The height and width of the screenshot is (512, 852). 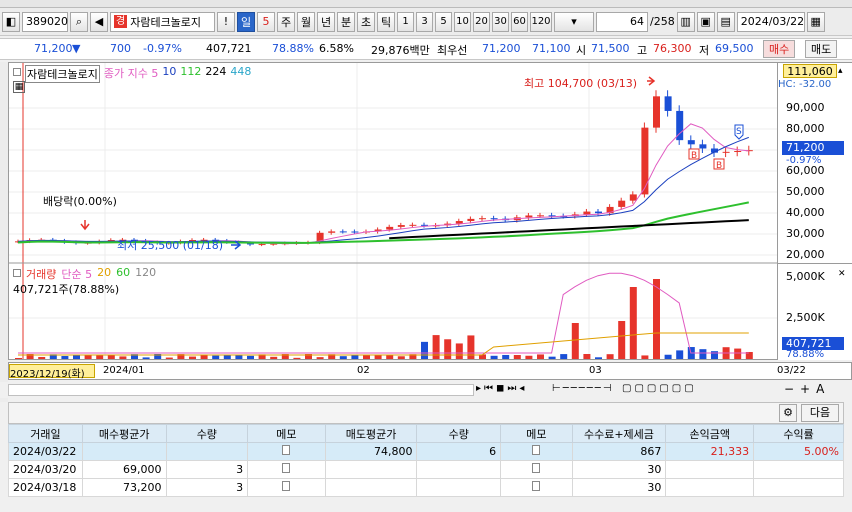 What do you see at coordinates (705, 21) in the screenshot?
I see `save-icon: ▣` at bounding box center [705, 21].